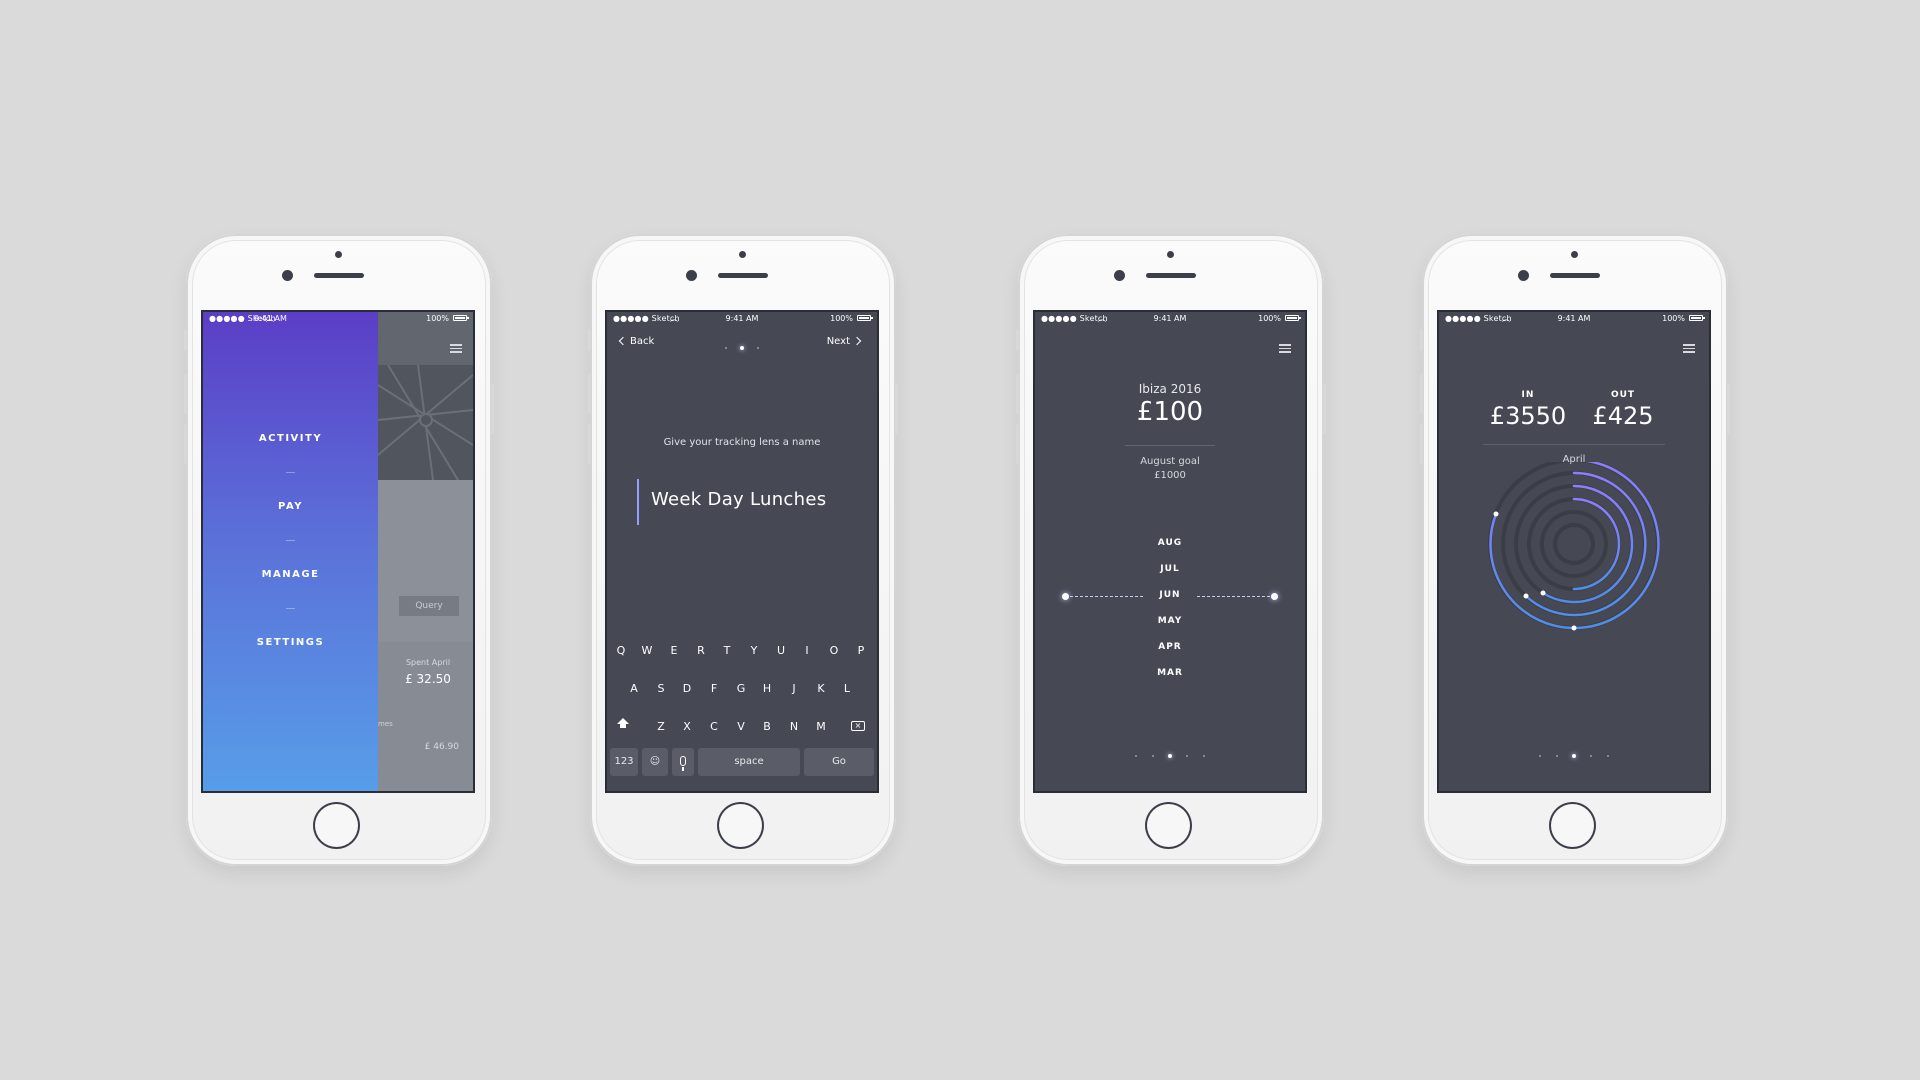 Image resolution: width=1920 pixels, height=1080 pixels. What do you see at coordinates (821, 688) in the screenshot?
I see `key-k: K` at bounding box center [821, 688].